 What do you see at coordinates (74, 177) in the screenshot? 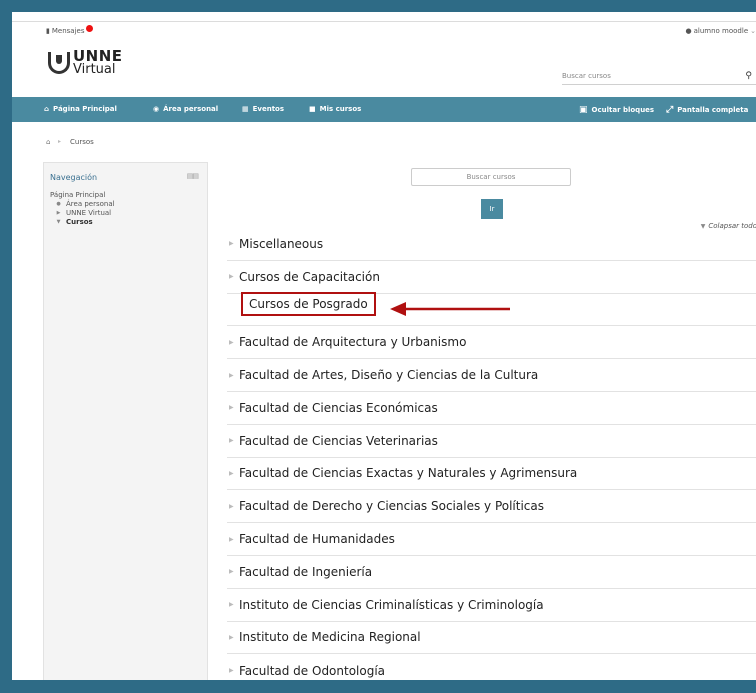
I see `navigation-block-title: Navegación` at bounding box center [74, 177].